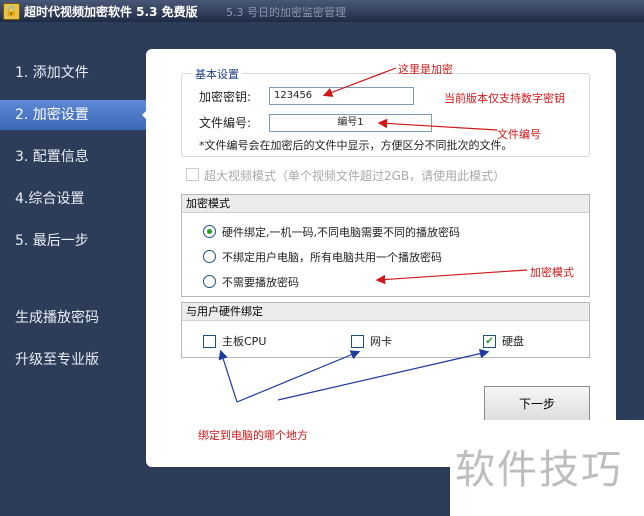  Describe the element at coordinates (513, 341) in the screenshot. I see `bind-disk-label: 硬盘` at that location.